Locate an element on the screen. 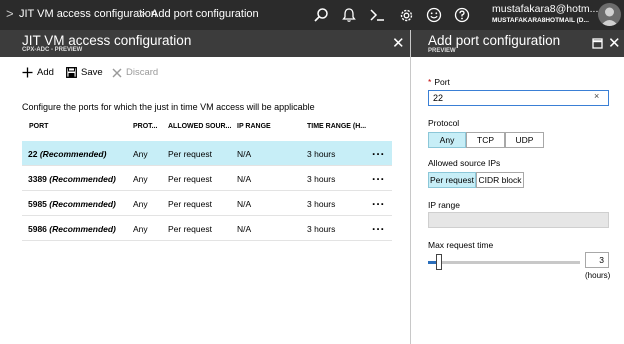 The image size is (624, 344). discard-label: Discard is located at coordinates (142, 72).